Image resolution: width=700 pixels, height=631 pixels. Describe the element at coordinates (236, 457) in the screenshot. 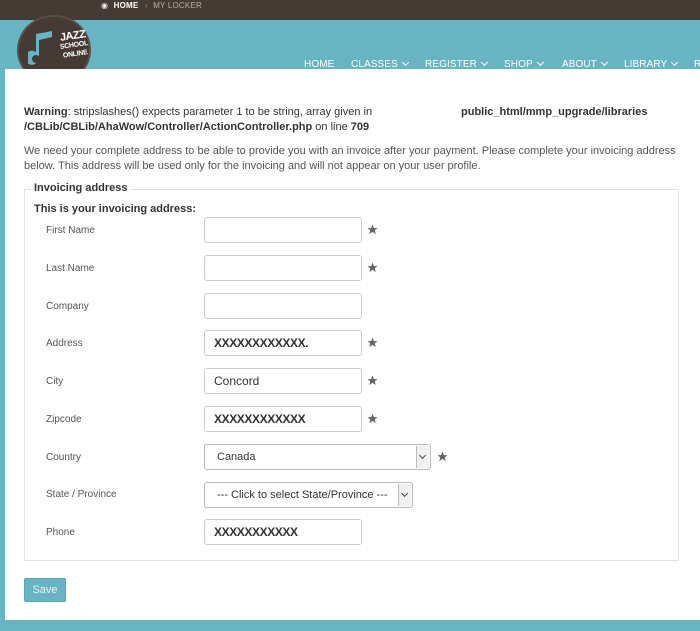

I see `country-select-value: Canada` at that location.